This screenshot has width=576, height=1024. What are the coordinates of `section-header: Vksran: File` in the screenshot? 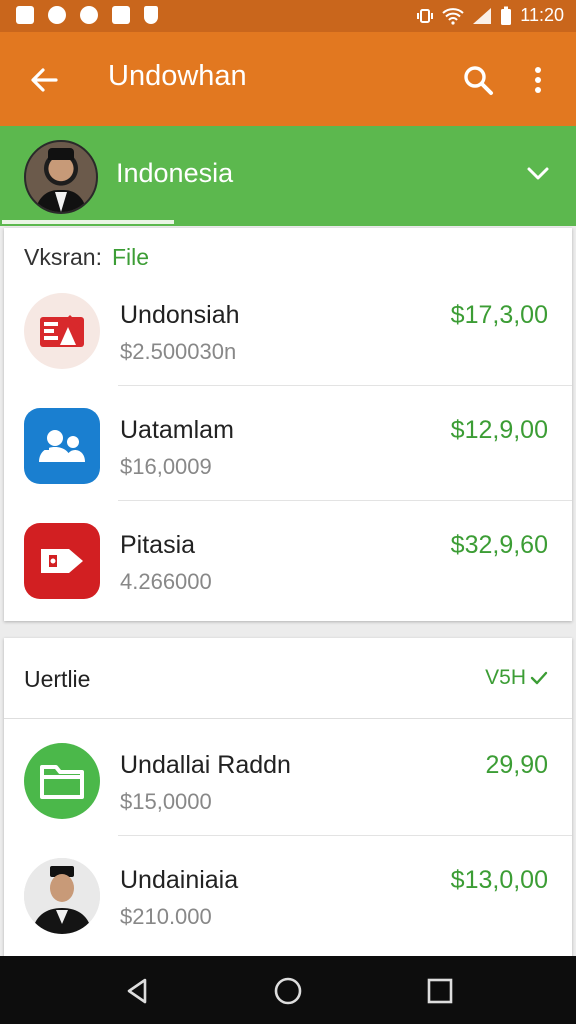 It's located at (86, 257).